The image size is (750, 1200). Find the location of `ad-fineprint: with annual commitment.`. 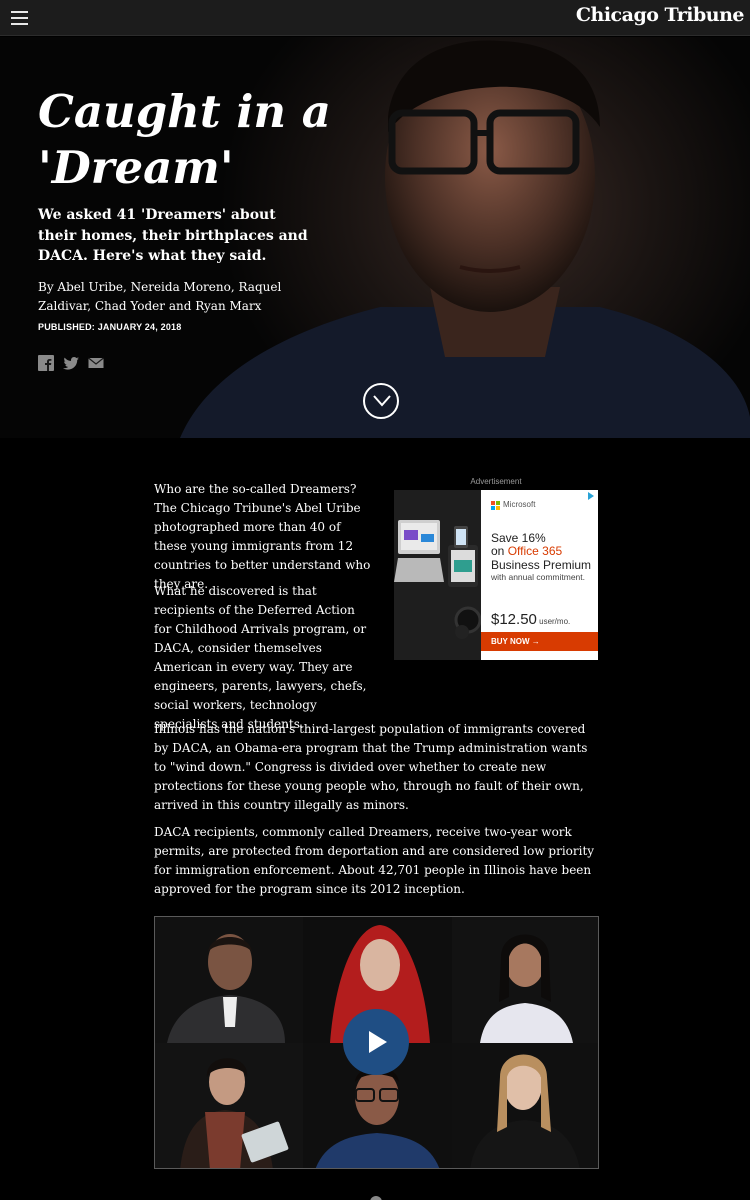

ad-fineprint: with annual commitment. is located at coordinates (538, 577).